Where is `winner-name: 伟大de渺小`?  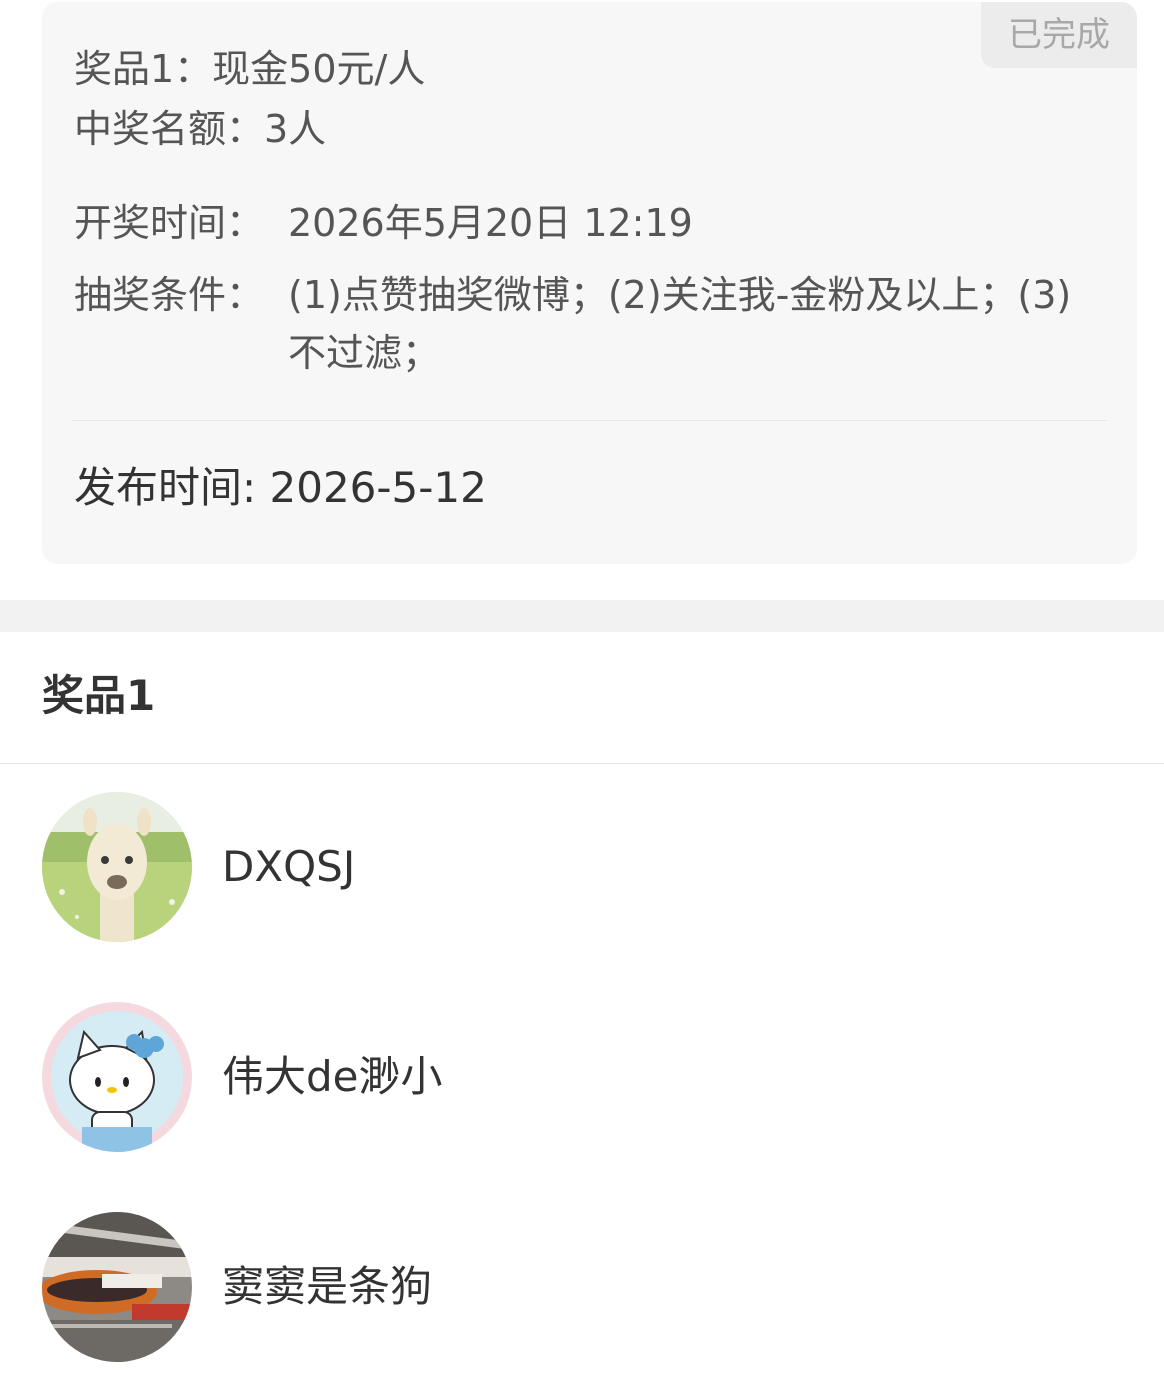 winner-name: 伟大de渺小 is located at coordinates (332, 1077).